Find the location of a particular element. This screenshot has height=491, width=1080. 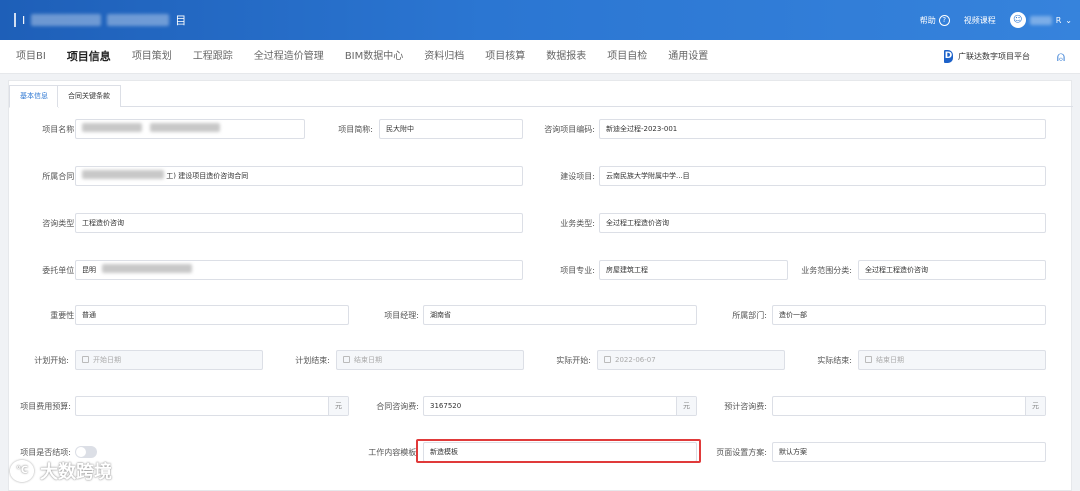

menu-item-project-info: 项目信息 is located at coordinates (89, 57).